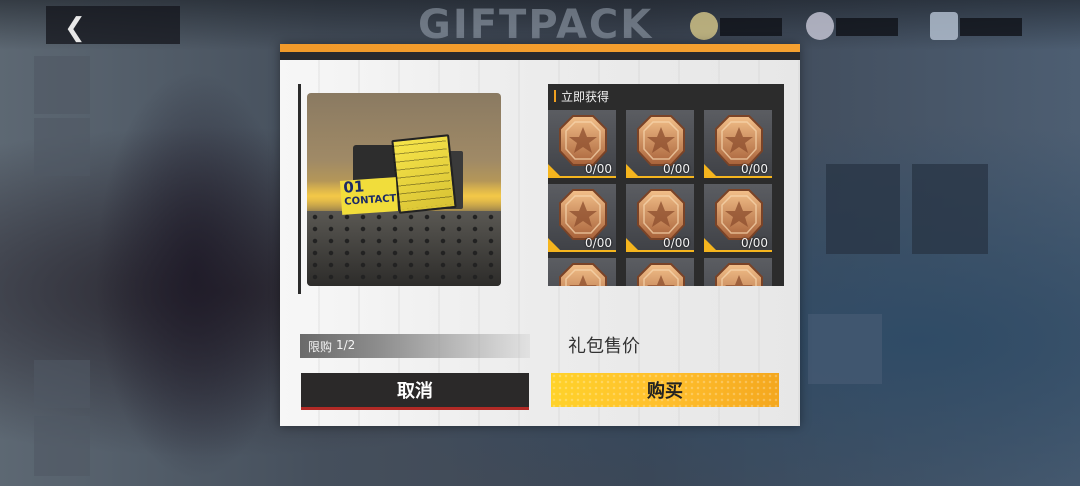 This screenshot has height=486, width=1080. I want to click on rewards-panel: 立即获得 0/00 0/00 0/00 0/00 0/00 0/00, so click(666, 185).